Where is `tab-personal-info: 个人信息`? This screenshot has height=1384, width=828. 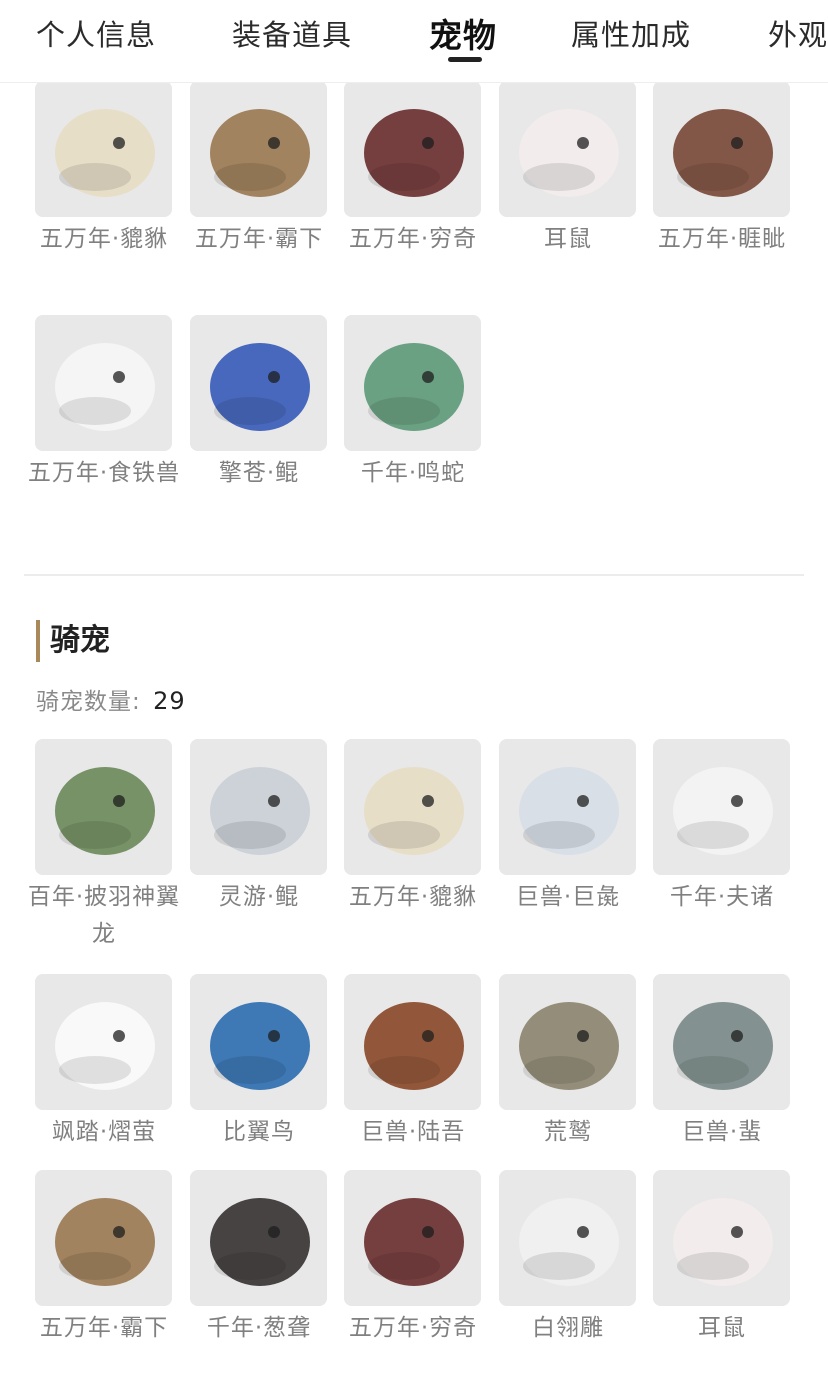 tab-personal-info: 个人信息 is located at coordinates (96, 33).